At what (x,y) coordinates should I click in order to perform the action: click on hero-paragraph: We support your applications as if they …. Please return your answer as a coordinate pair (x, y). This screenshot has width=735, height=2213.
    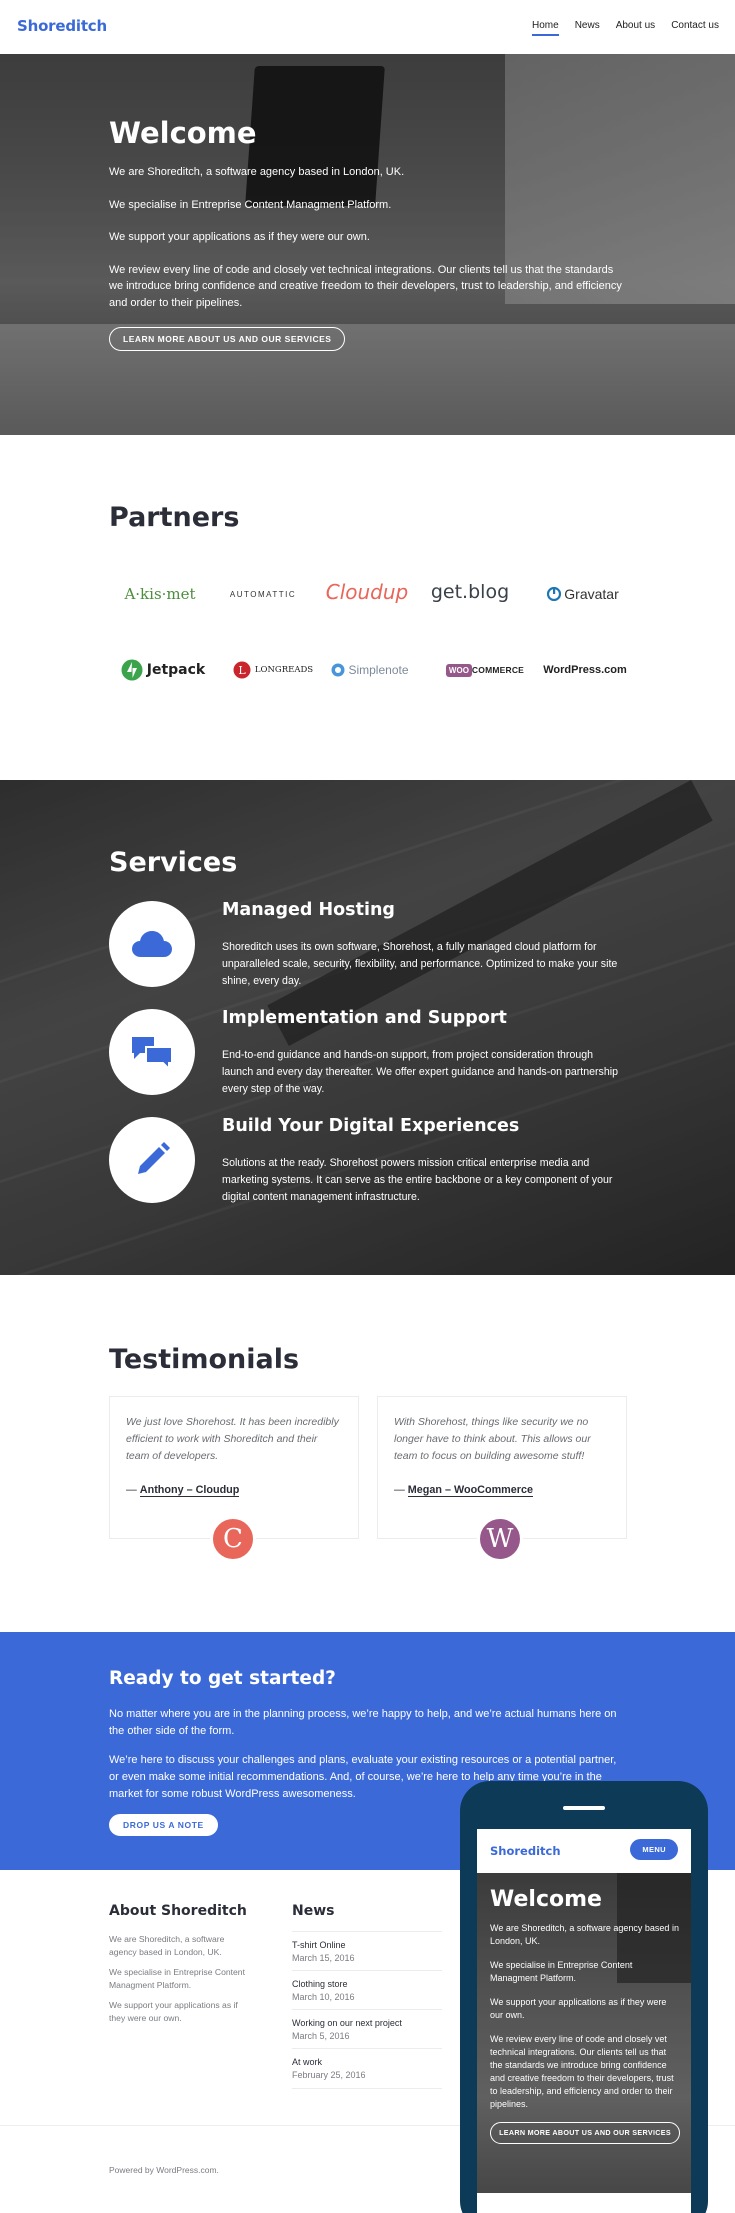
    Looking at the image, I should click on (239, 237).